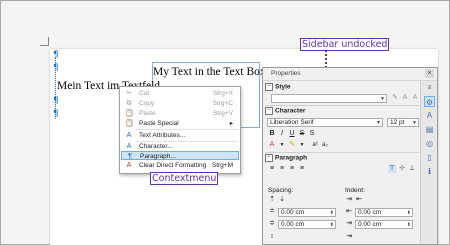 Image resolution: width=450 pixels, height=245 pixels. I want to click on underline-button: U, so click(292, 134).